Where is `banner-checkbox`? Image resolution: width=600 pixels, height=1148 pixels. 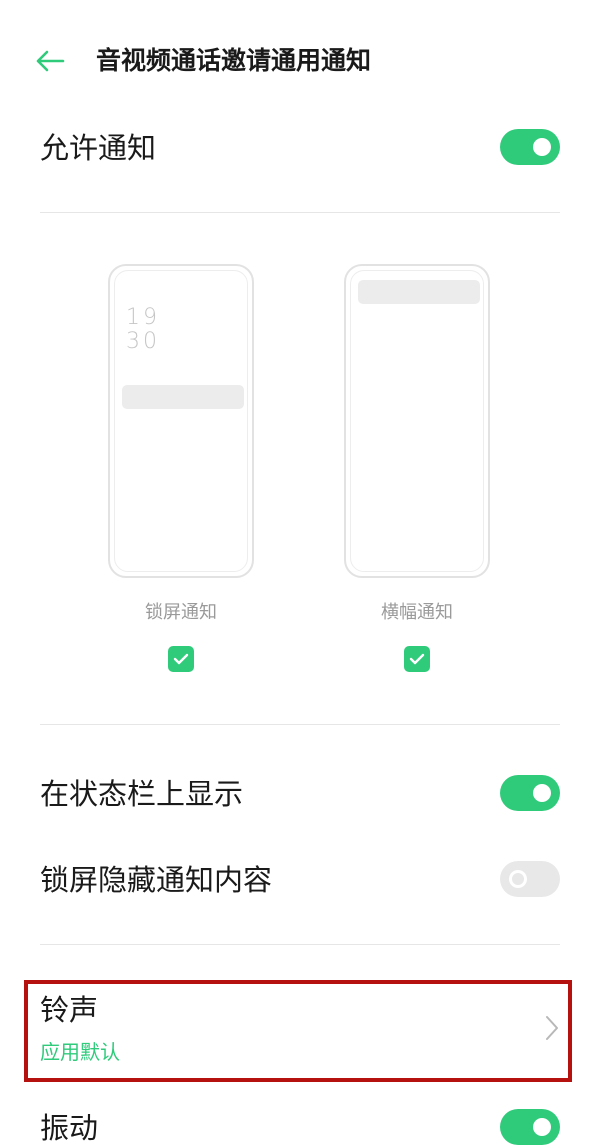 banner-checkbox is located at coordinates (417, 659).